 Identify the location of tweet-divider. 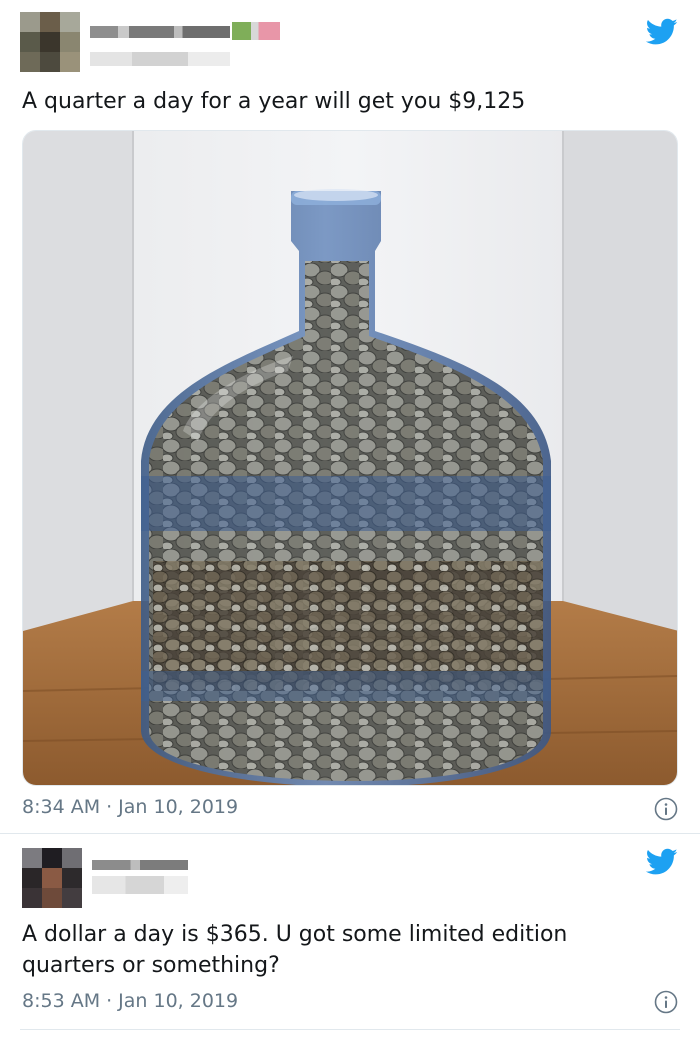
(350, 1029).